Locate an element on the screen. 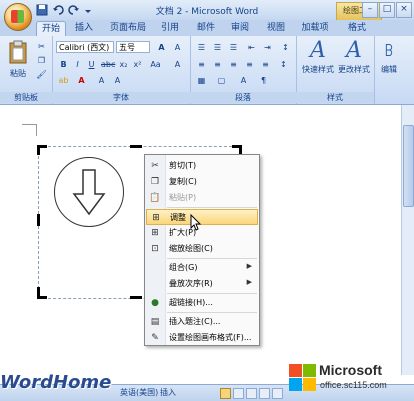  borders-icon: ▢ is located at coordinates (221, 81).